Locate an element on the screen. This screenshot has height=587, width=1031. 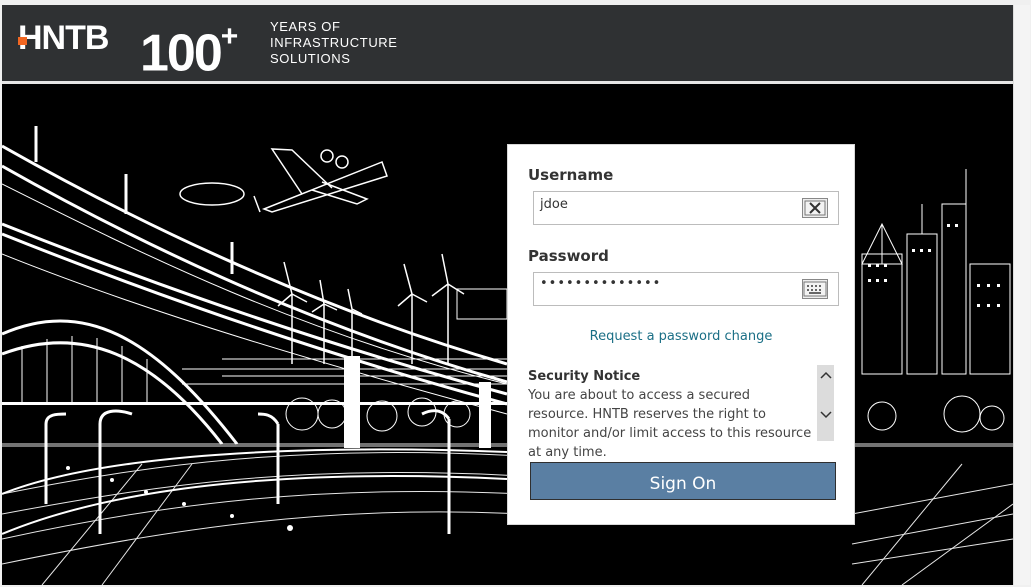
password-field: •••••••••••••• is located at coordinates (686, 289).